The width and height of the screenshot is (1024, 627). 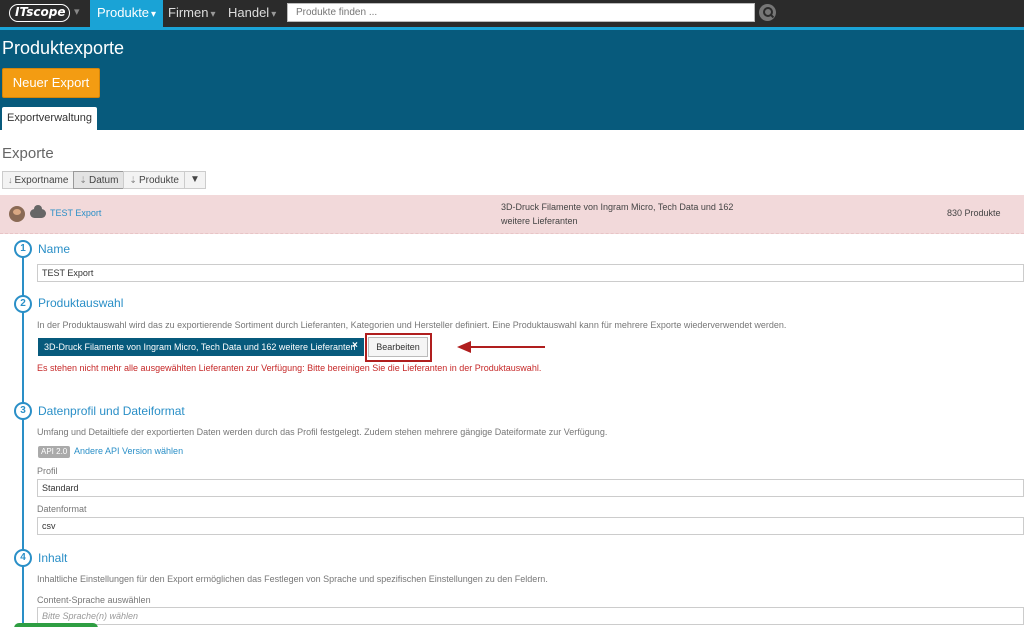 I want to click on sort-icon: ↓, so click(x=10, y=180).